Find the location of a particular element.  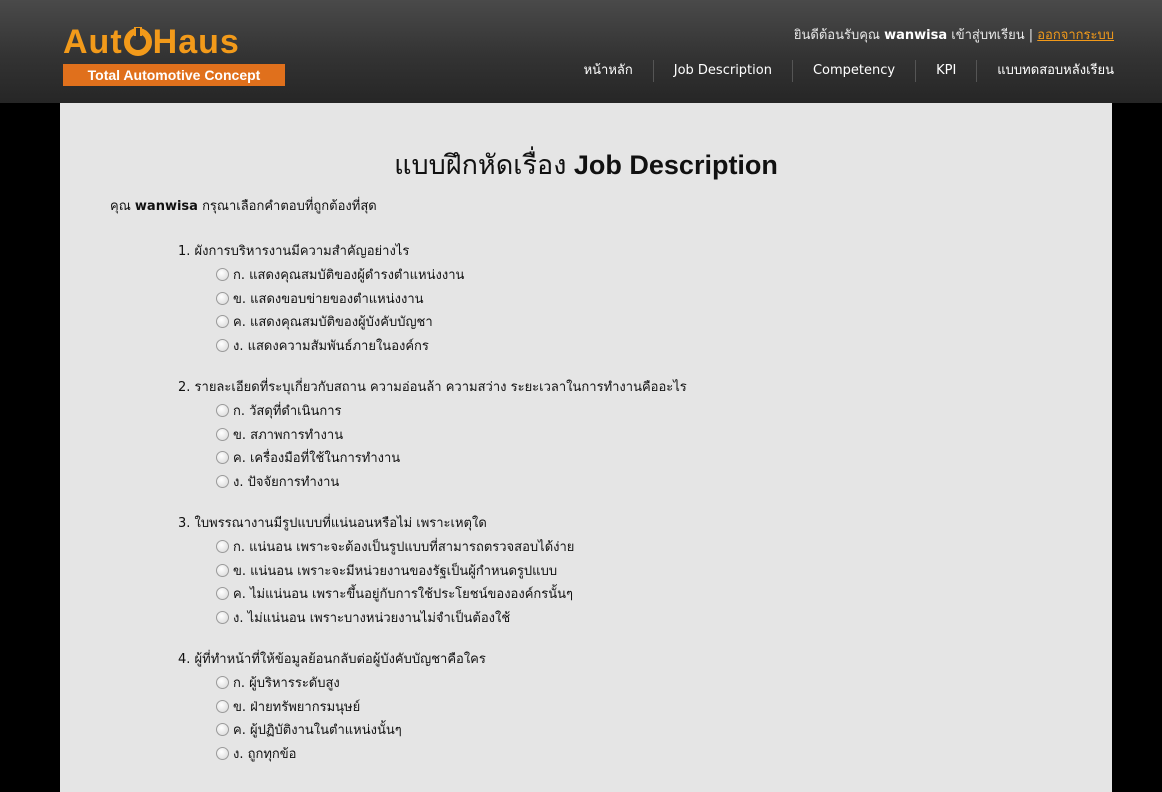

nav-job-description: Job Description is located at coordinates (722, 71).